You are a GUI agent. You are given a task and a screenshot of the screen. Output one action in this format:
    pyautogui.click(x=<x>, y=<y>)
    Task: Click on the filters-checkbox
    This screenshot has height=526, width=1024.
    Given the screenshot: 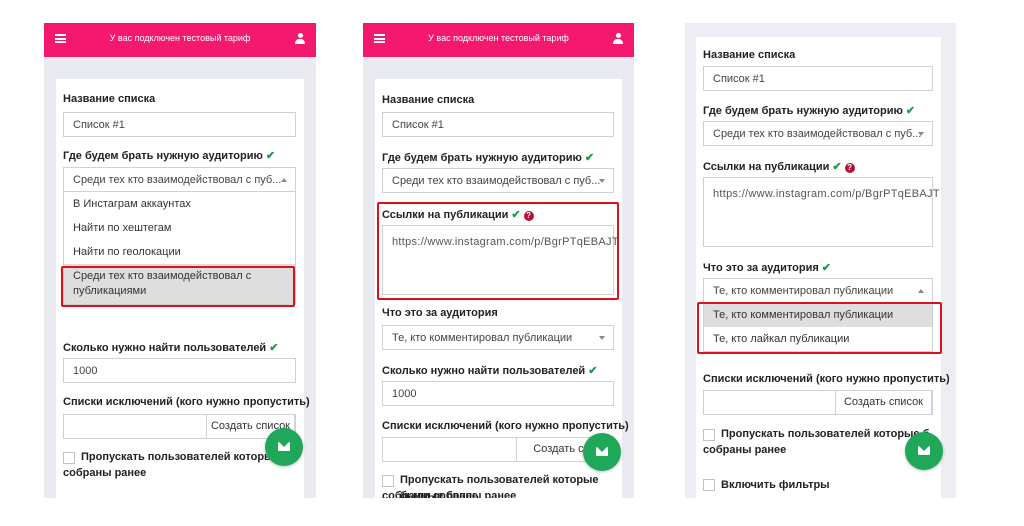 What is the action you would take?
    pyautogui.click(x=709, y=485)
    